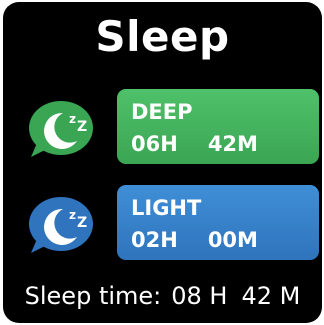 This screenshot has height=325, width=324. I want to click on light-sleep-duration: 02H 00M, so click(194, 240).